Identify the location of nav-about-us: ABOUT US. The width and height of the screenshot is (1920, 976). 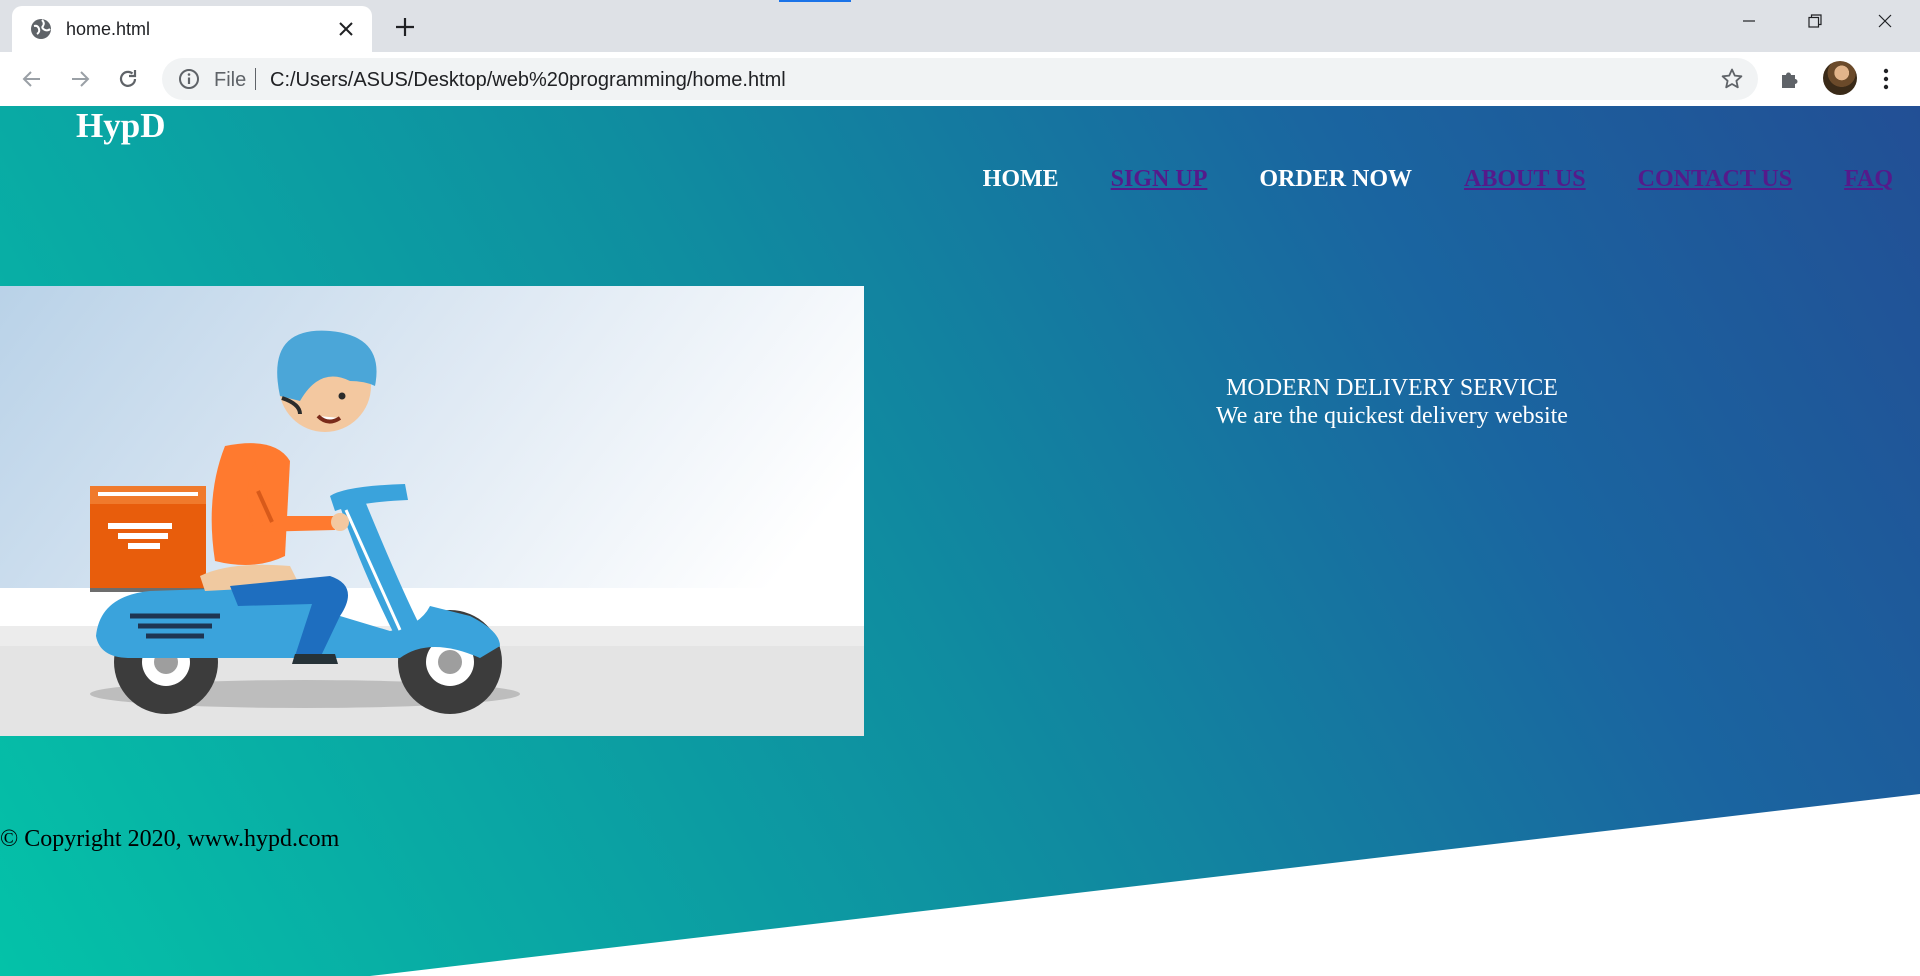
(1525, 179).